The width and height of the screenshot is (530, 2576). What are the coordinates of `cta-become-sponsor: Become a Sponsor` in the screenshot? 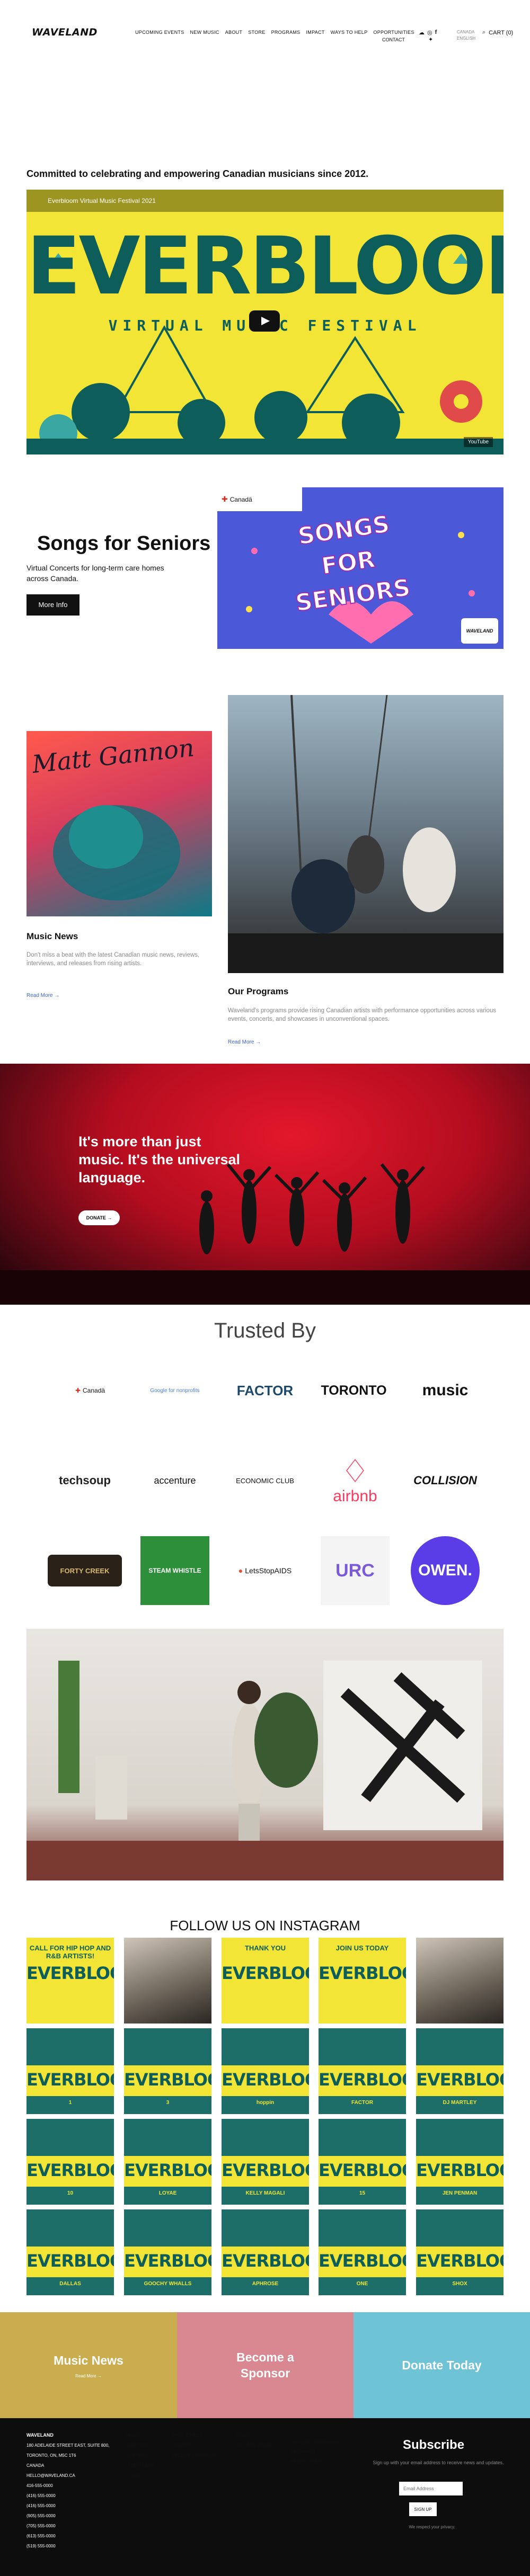 It's located at (265, 2365).